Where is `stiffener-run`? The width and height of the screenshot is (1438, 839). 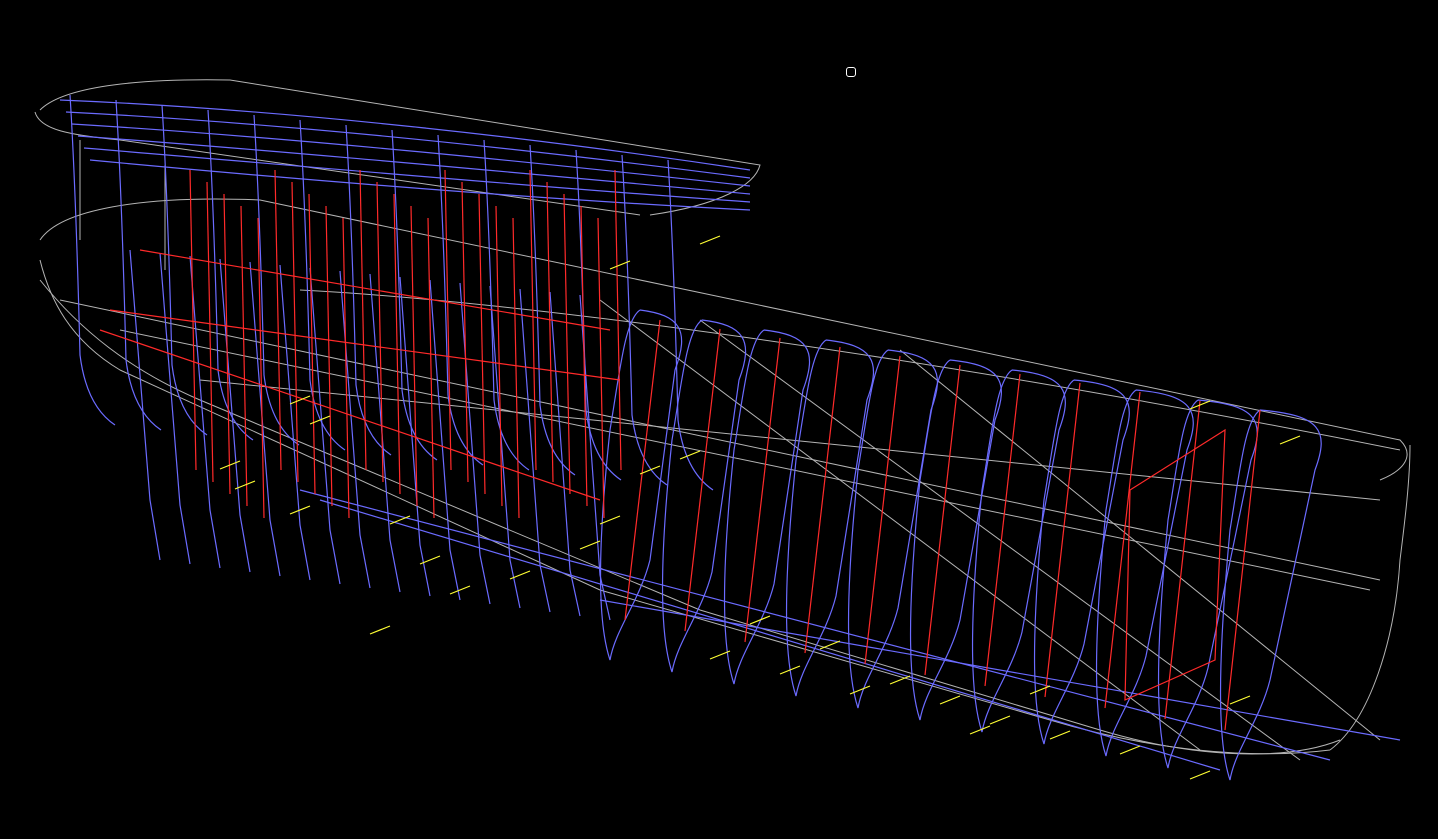 stiffener-run is located at coordinates (360, 375).